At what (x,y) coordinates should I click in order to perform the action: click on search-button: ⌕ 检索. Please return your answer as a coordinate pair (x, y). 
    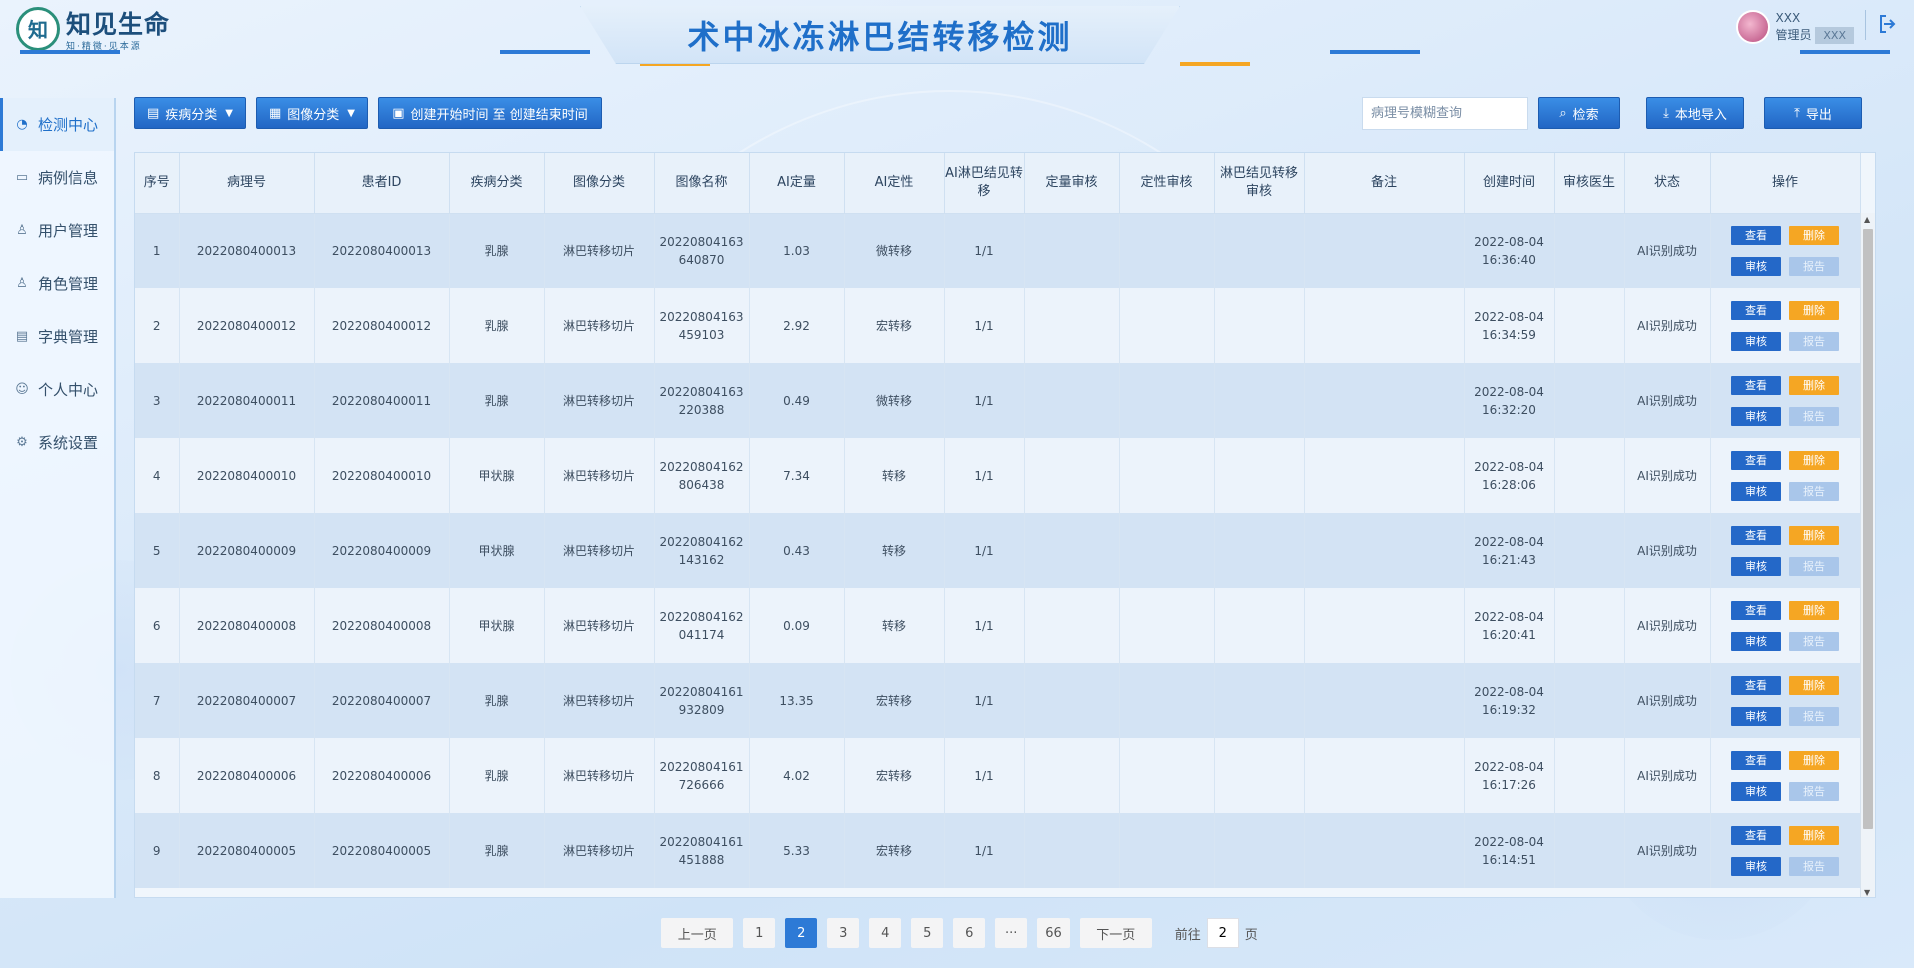
    Looking at the image, I should click on (1579, 113).